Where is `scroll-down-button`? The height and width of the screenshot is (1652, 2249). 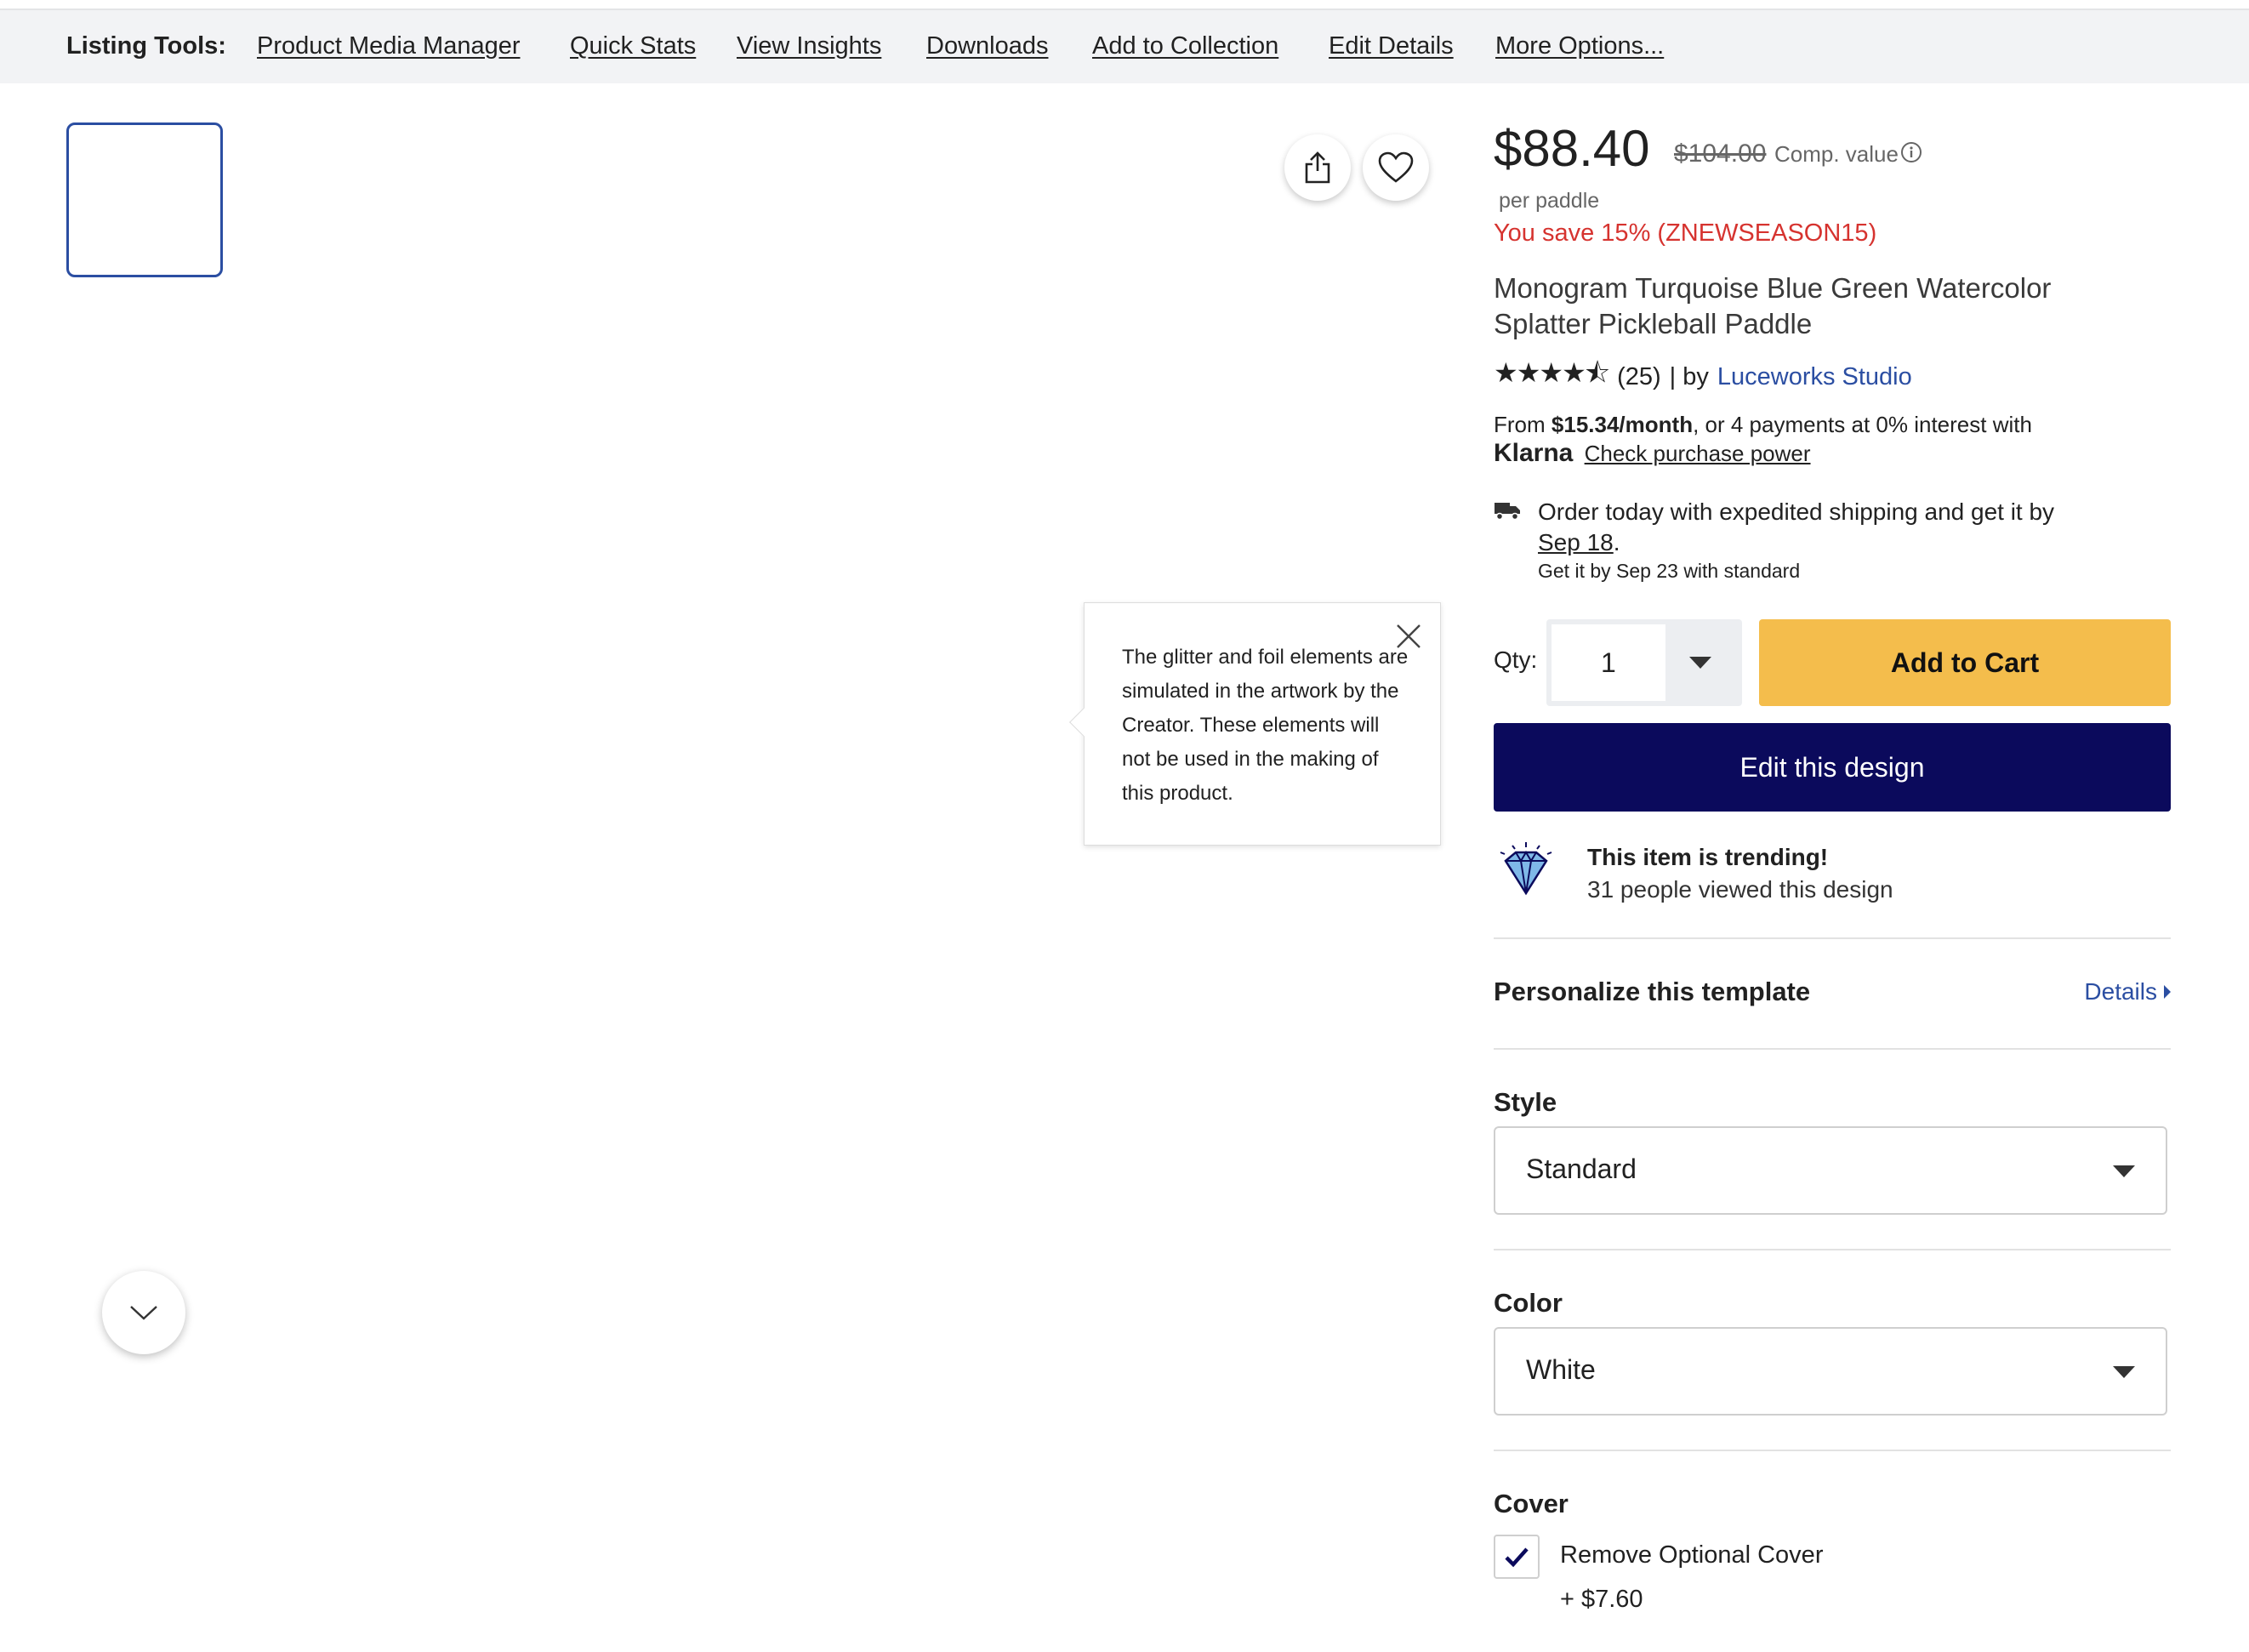
scroll-down-button is located at coordinates (143, 1312).